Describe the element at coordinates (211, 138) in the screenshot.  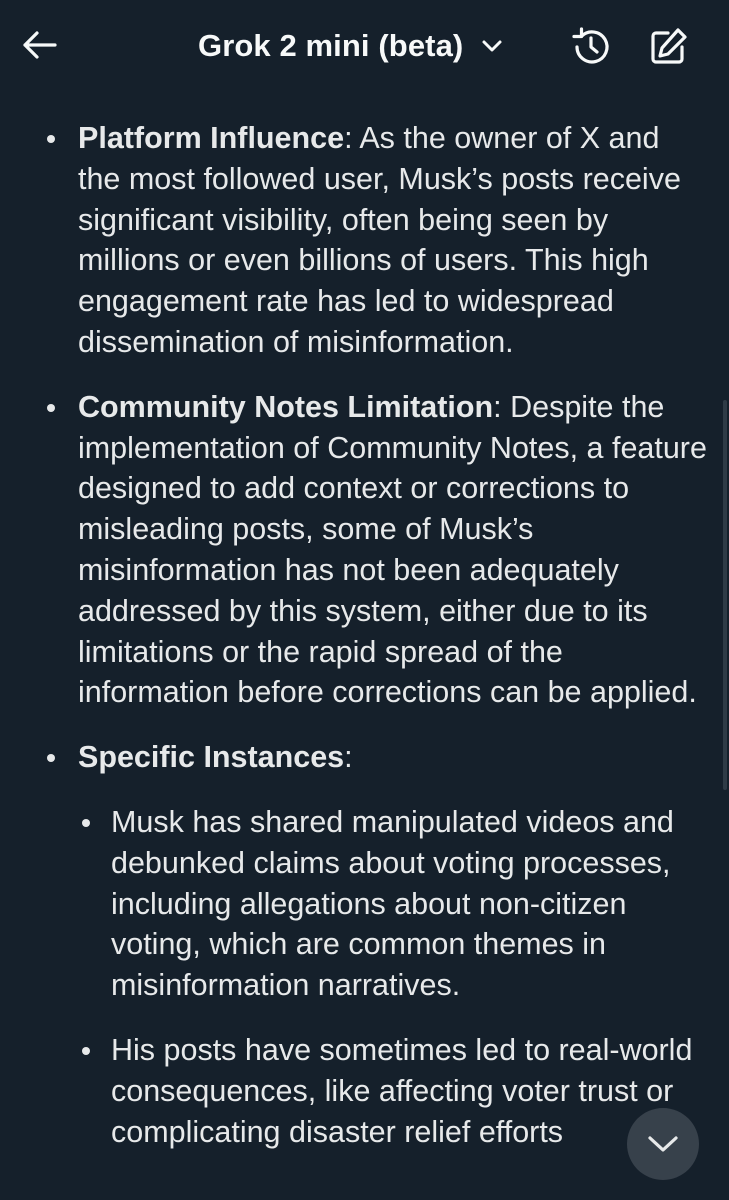
I see `item-heading: Platform Influence` at that location.